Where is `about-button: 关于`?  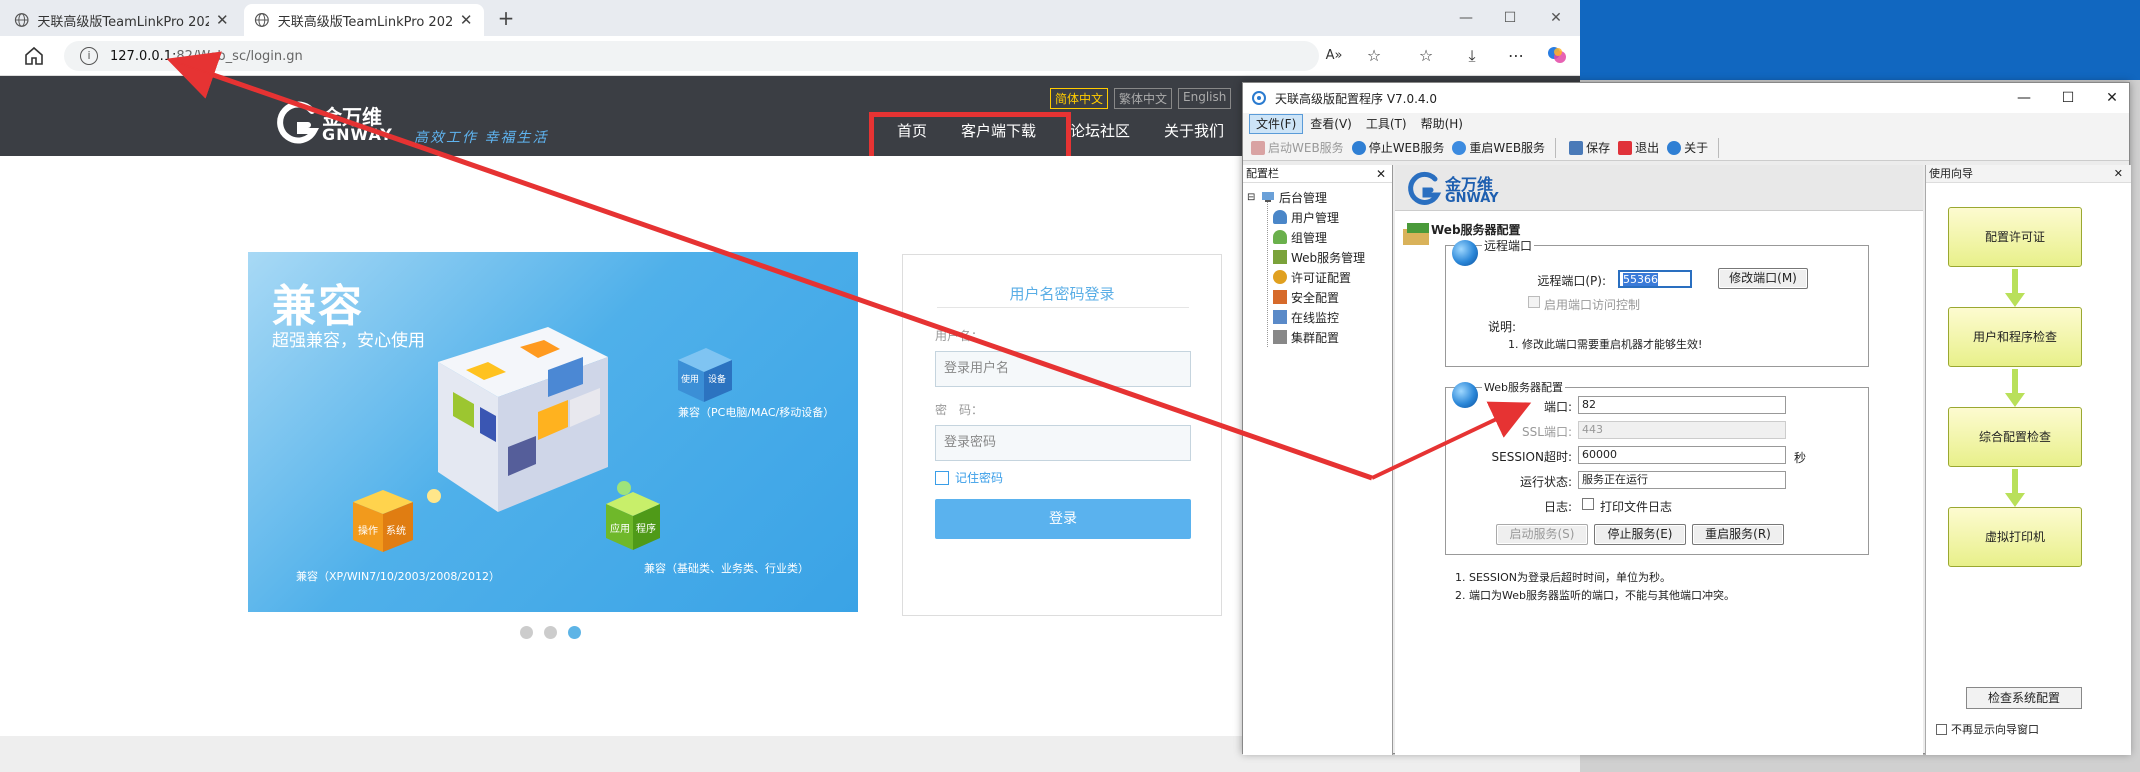 about-button: 关于 is located at coordinates (1687, 147).